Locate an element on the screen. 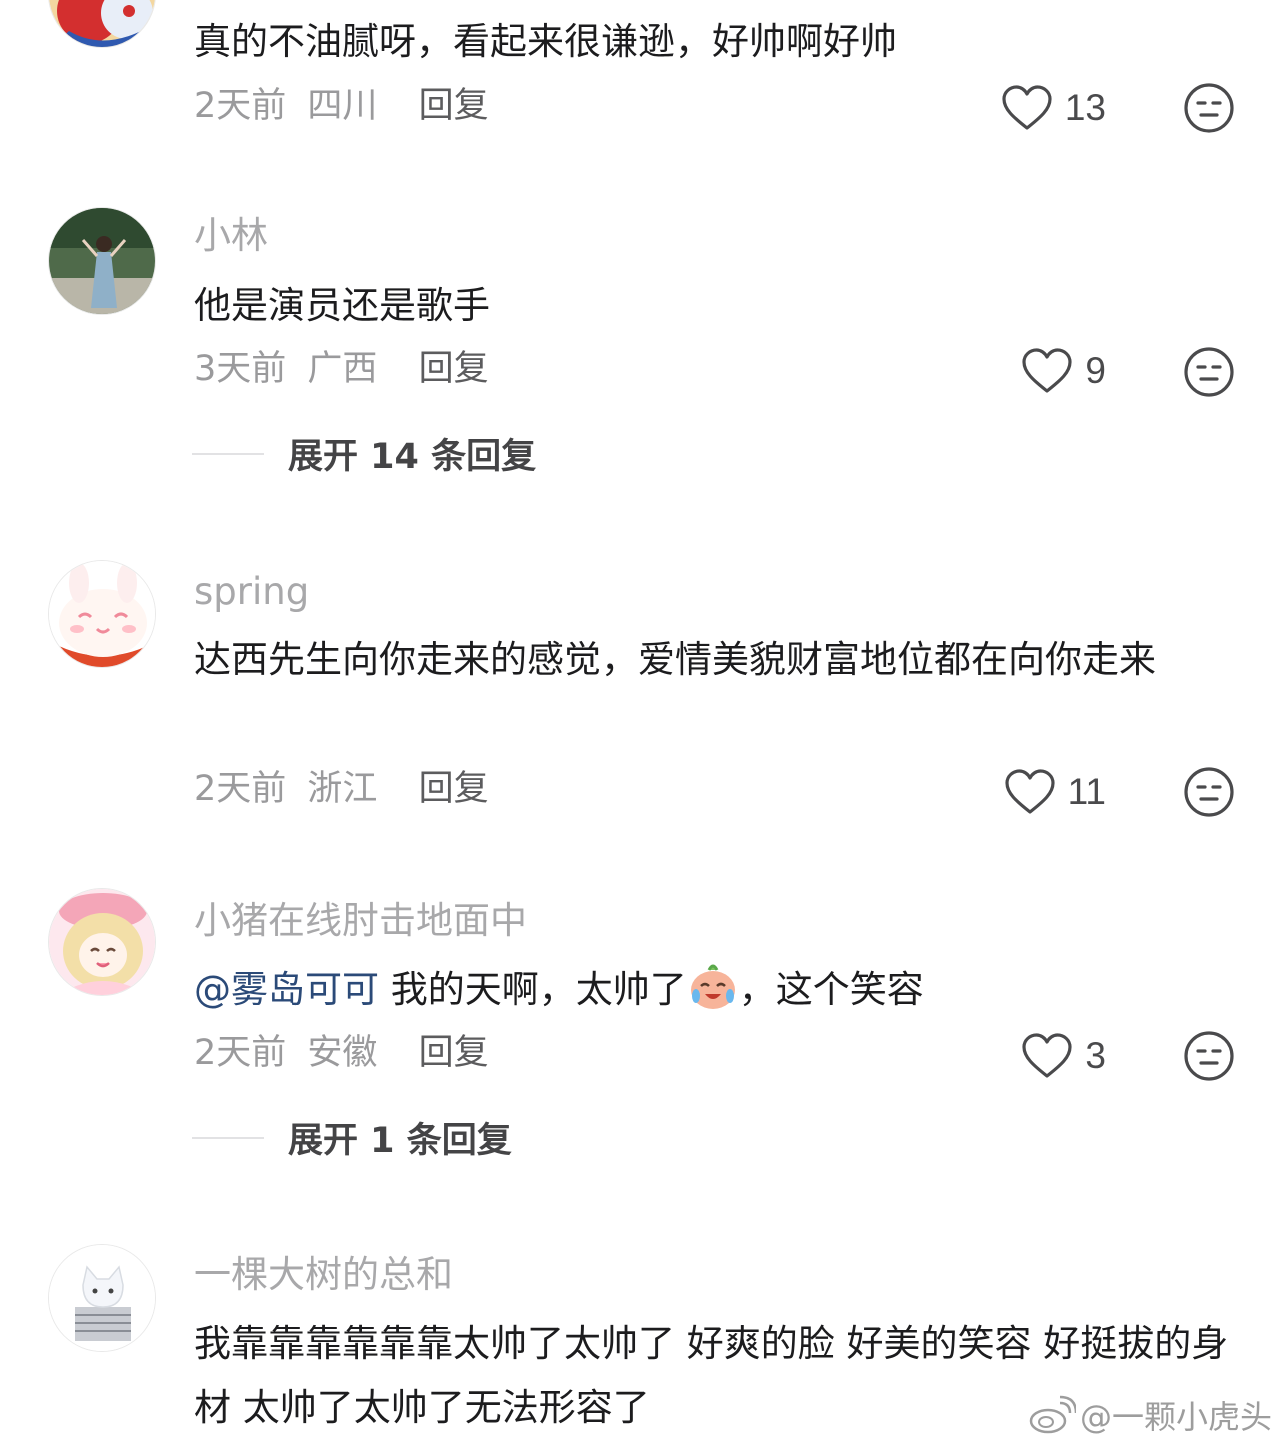 Image resolution: width=1284 pixels, height=1446 pixels. comment-location: 浙江 is located at coordinates (342, 789).